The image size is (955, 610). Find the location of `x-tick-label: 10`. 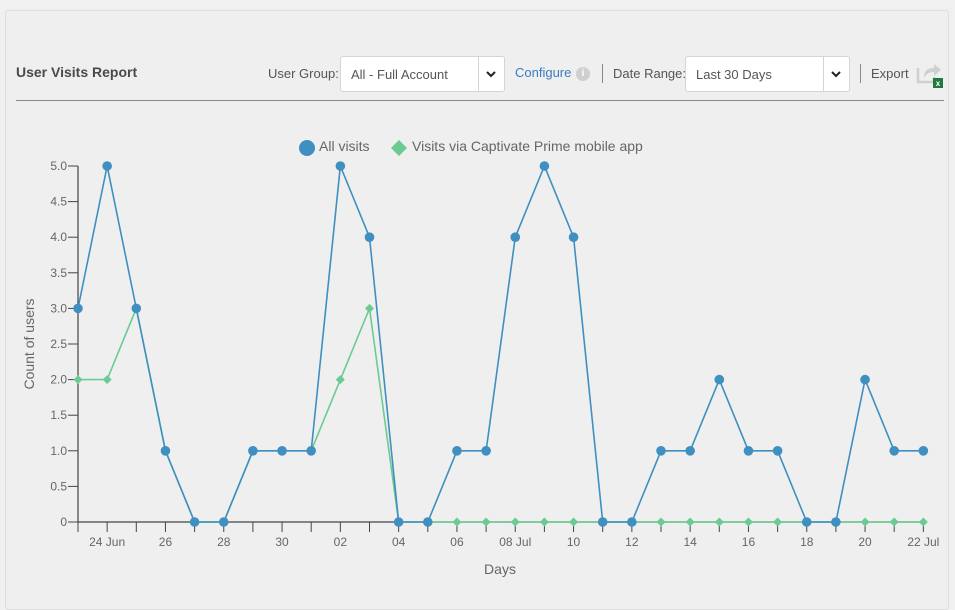

x-tick-label: 10 is located at coordinates (574, 542).